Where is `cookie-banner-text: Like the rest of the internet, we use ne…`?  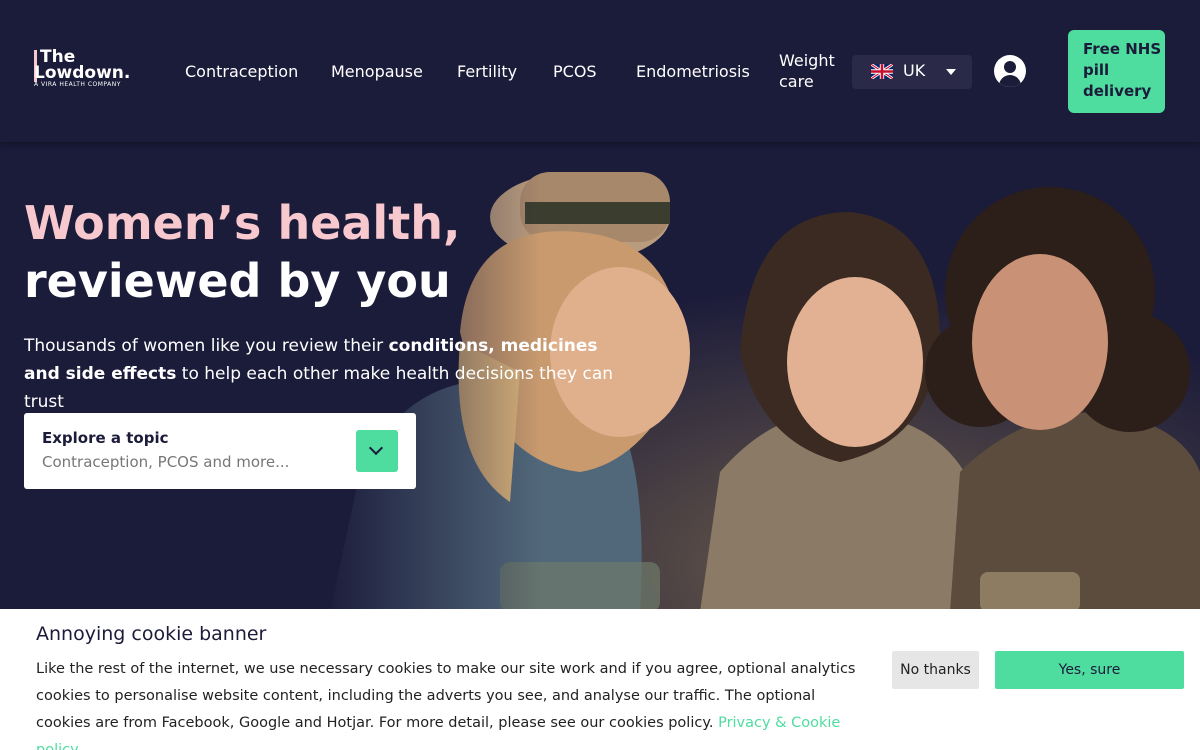
cookie-banner-text: Like the rest of the internet, we use ne… is located at coordinates (451, 703).